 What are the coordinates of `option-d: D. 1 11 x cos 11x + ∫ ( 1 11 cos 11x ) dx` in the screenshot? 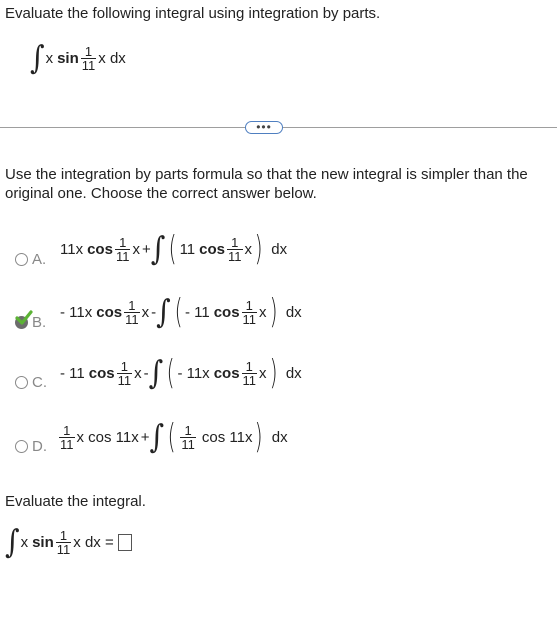 It's located at (278, 443).